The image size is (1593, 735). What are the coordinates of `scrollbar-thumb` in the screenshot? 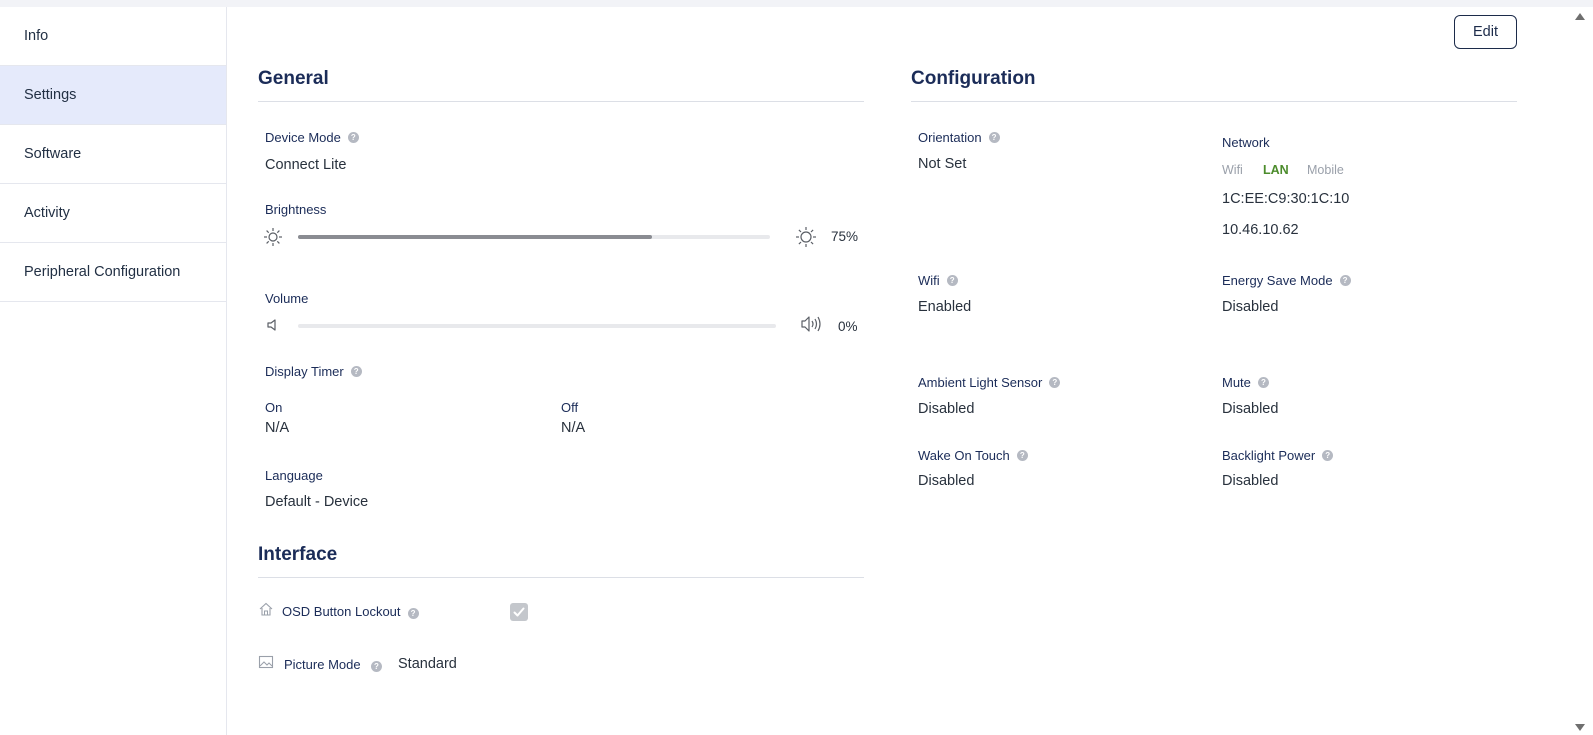 It's located at (1580, 372).